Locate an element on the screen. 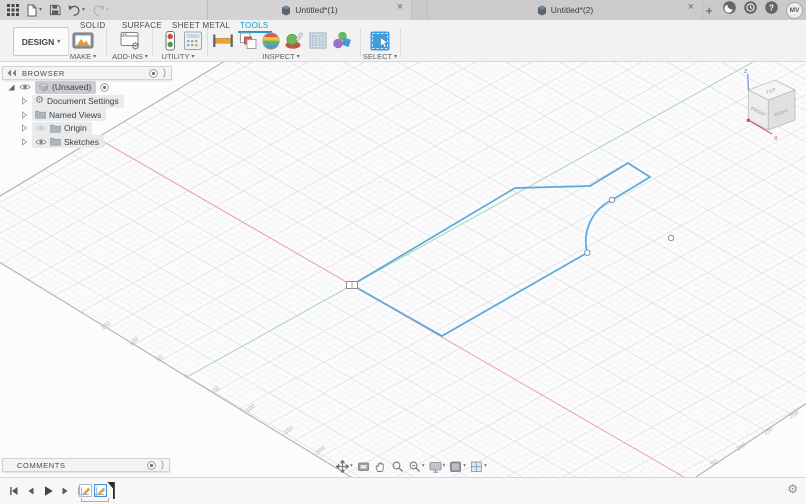 The height and width of the screenshot is (504, 806). skip-start-button is located at coordinates (14, 493).